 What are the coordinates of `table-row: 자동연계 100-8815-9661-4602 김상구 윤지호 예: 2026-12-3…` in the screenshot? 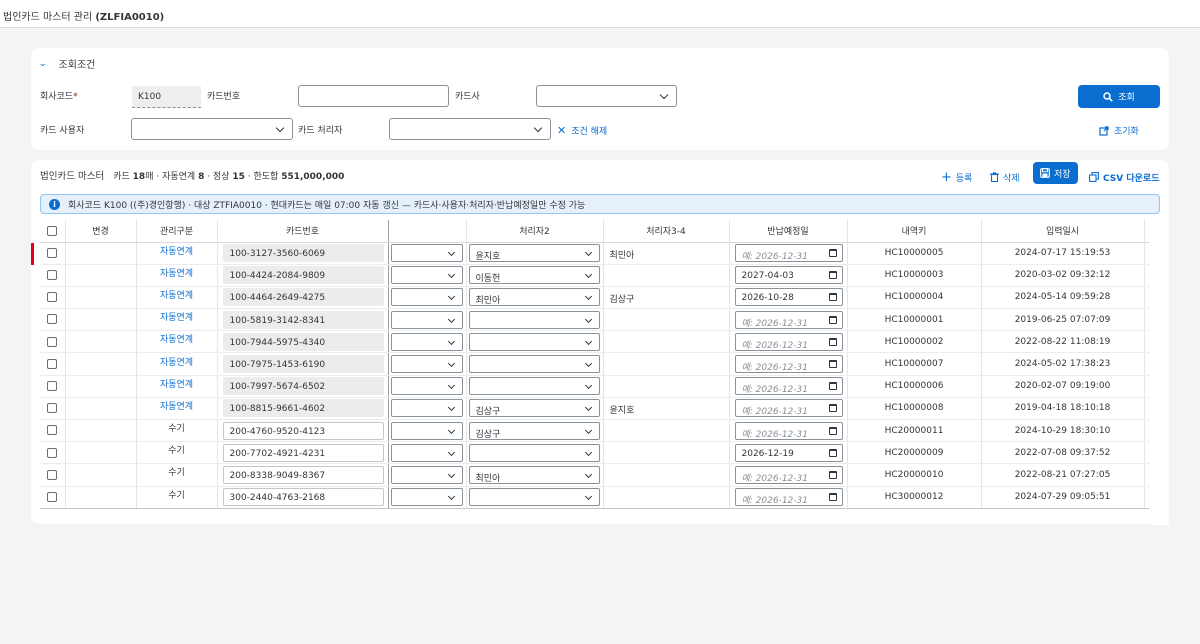 It's located at (600, 409).